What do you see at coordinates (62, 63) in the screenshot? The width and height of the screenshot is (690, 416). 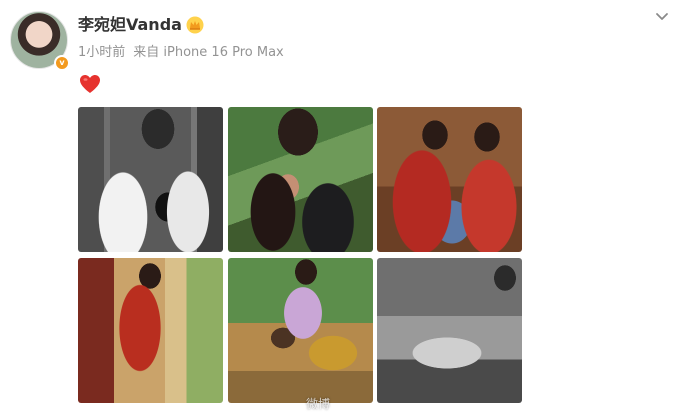 I see `verified-badge-icon: v` at bounding box center [62, 63].